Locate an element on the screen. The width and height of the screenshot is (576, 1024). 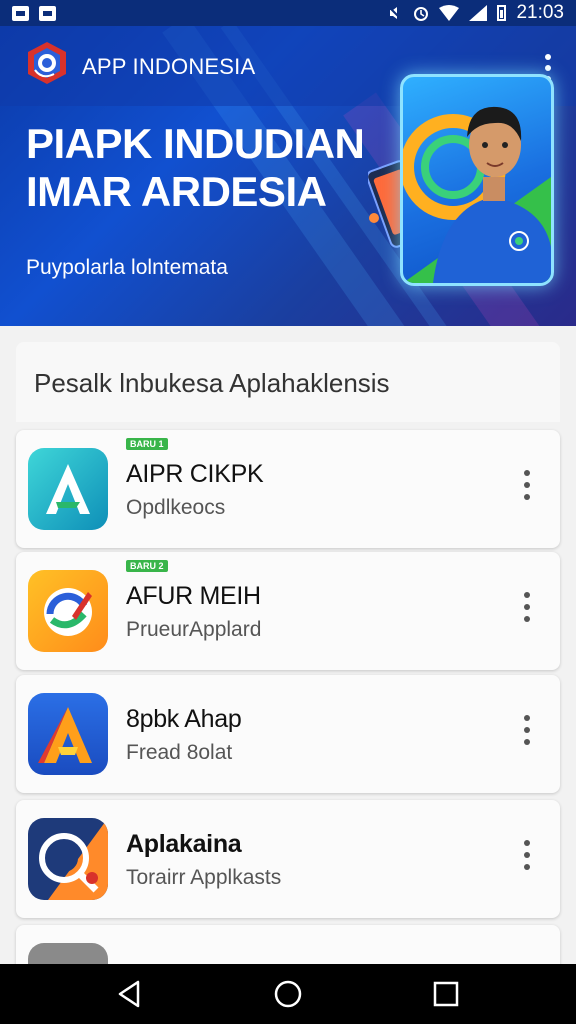
home-circle-icon is located at coordinates (288, 994).